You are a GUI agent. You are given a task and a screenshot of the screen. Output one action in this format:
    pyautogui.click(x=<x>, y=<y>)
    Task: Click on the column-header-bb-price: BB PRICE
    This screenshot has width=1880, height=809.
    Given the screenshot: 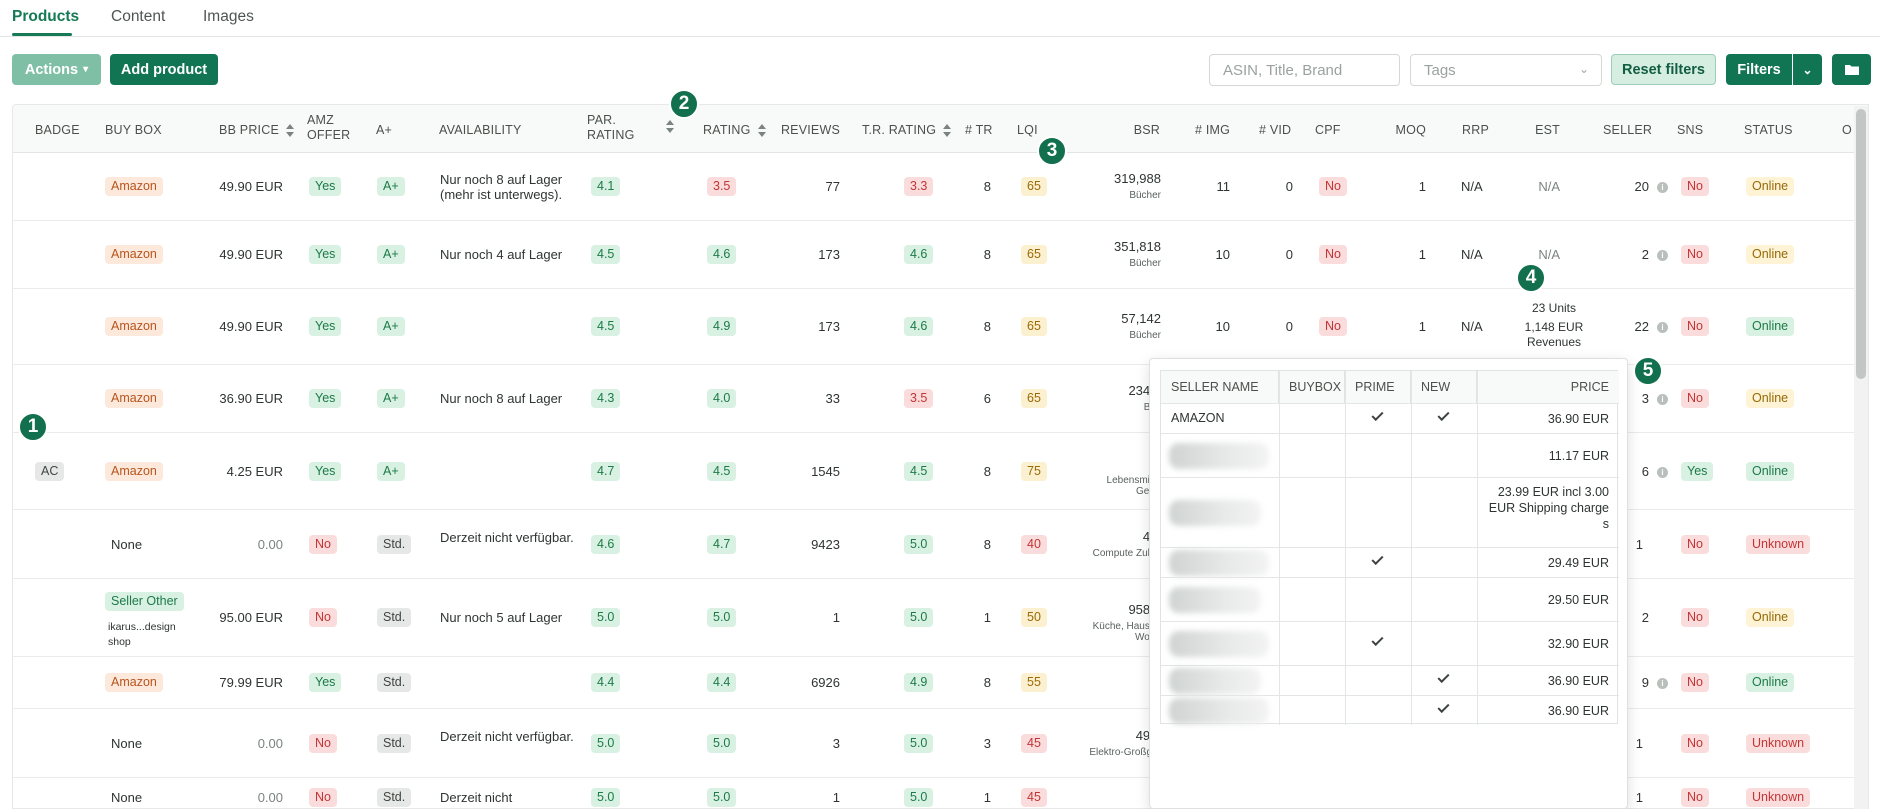 What is the action you would take?
    pyautogui.click(x=255, y=130)
    